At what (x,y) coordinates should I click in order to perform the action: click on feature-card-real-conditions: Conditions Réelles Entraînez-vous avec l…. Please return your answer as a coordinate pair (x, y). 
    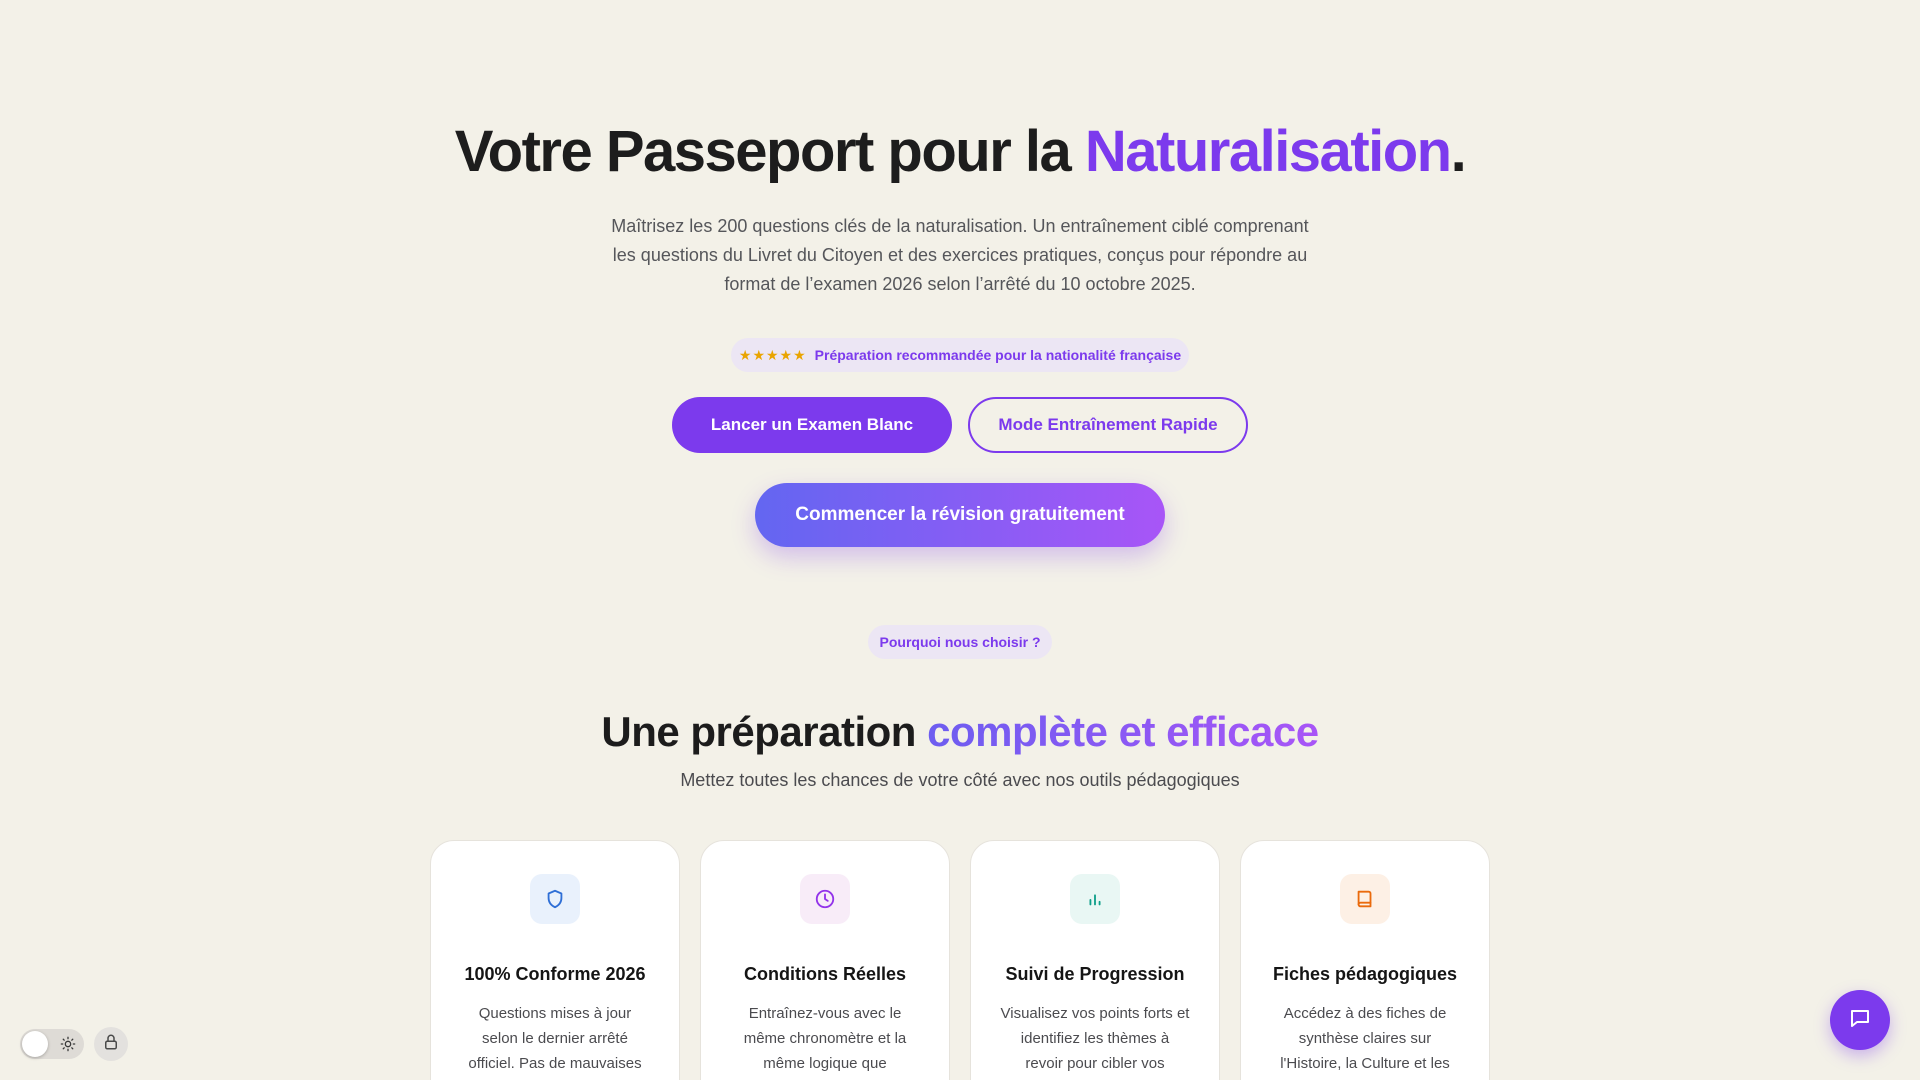
    Looking at the image, I should click on (825, 960).